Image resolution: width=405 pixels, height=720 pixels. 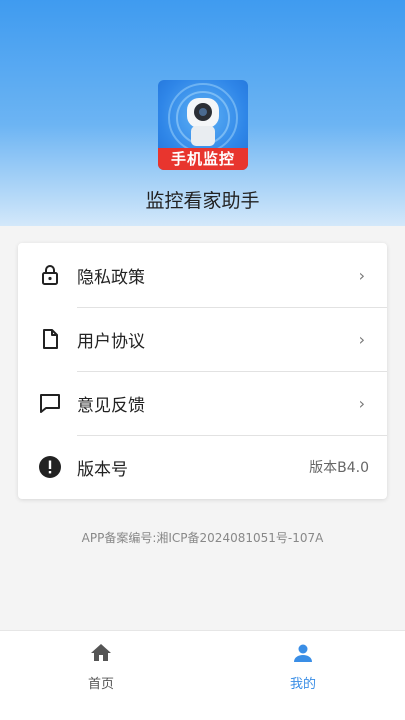 What do you see at coordinates (100, 684) in the screenshot?
I see `tab-home-label: 首页` at bounding box center [100, 684].